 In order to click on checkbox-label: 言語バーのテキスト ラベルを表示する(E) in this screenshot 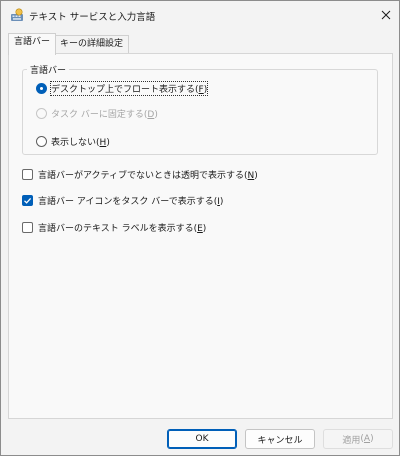, I will do `click(122, 229)`.